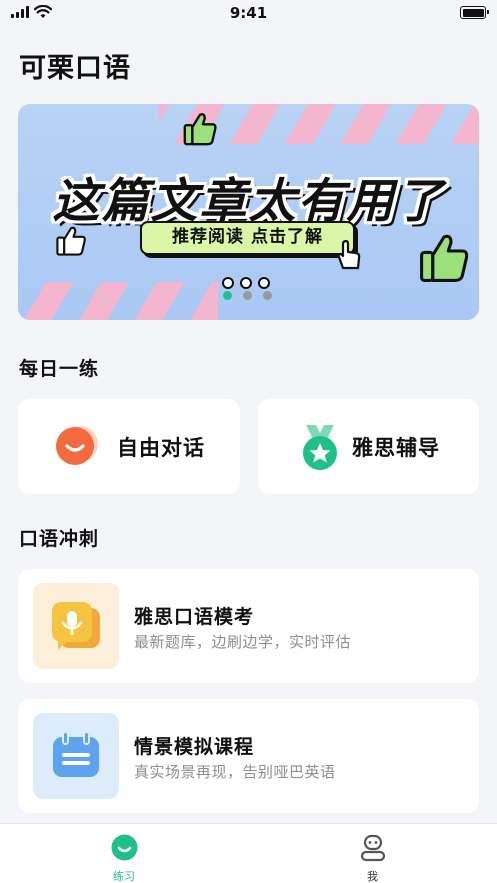  I want to click on status-bar: 9:41, so click(248, 13).